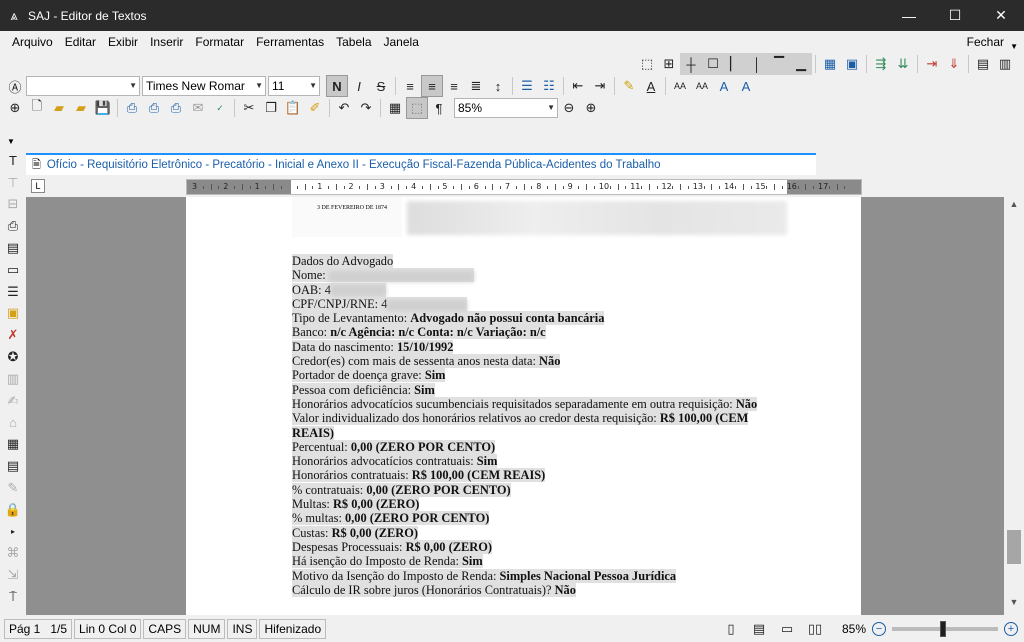 This screenshot has width=1024, height=642. What do you see at coordinates (983, 64) in the screenshot?
I see `table-properties-icon: ▤` at bounding box center [983, 64].